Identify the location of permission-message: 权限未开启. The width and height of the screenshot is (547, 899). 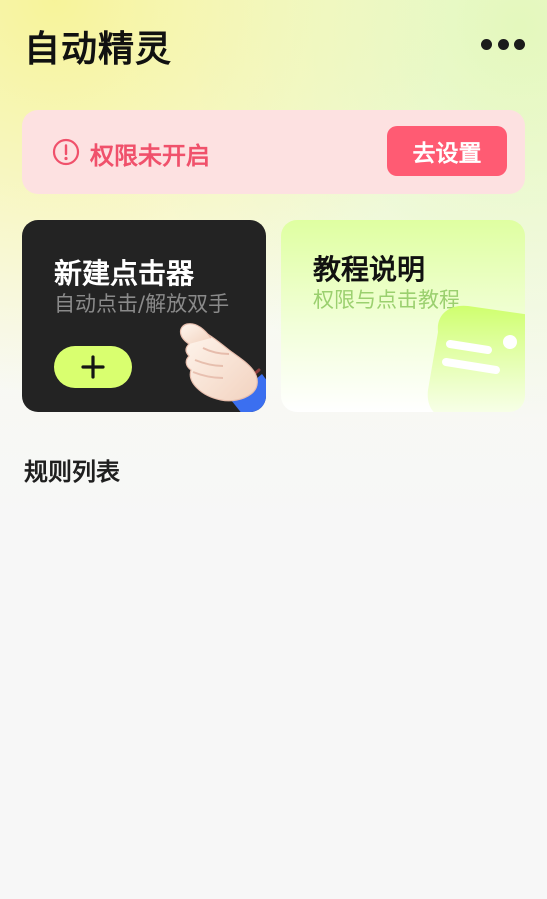
(150, 156).